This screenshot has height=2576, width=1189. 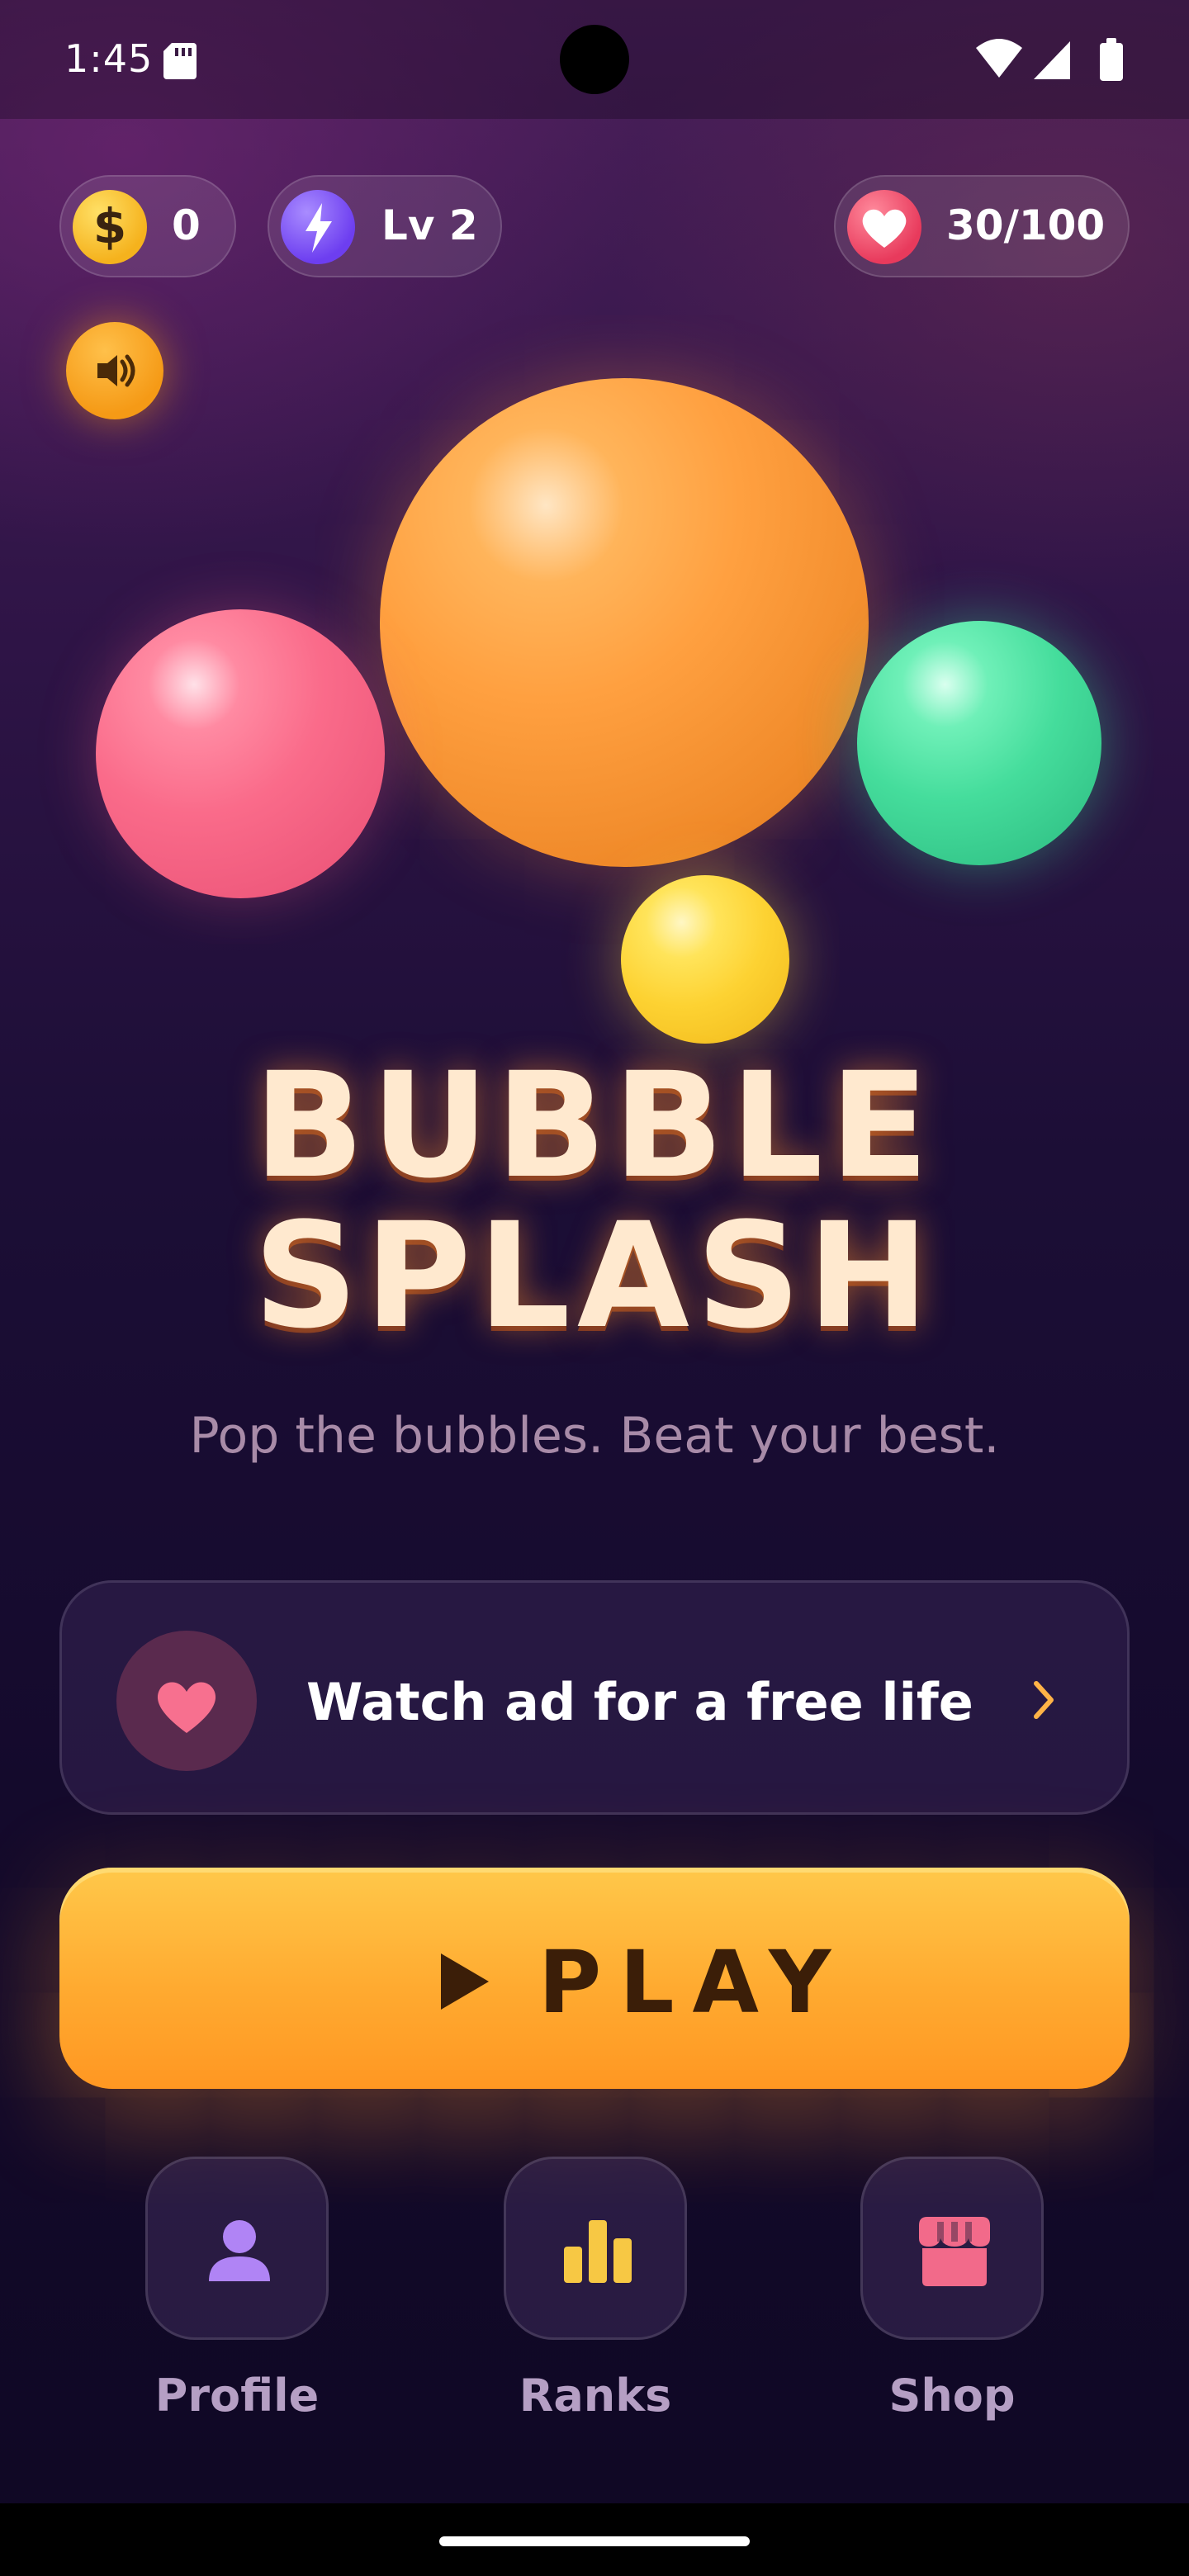 I want to click on lives-counter: 30/100, so click(x=982, y=226).